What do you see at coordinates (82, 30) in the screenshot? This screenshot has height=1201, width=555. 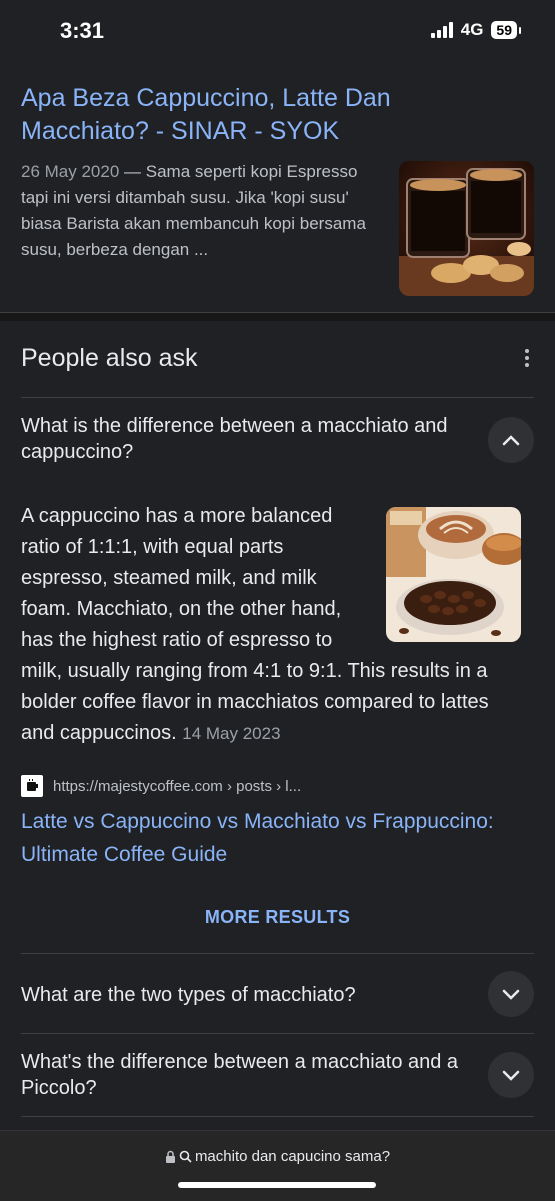 I see `status-time: 3:31` at bounding box center [82, 30].